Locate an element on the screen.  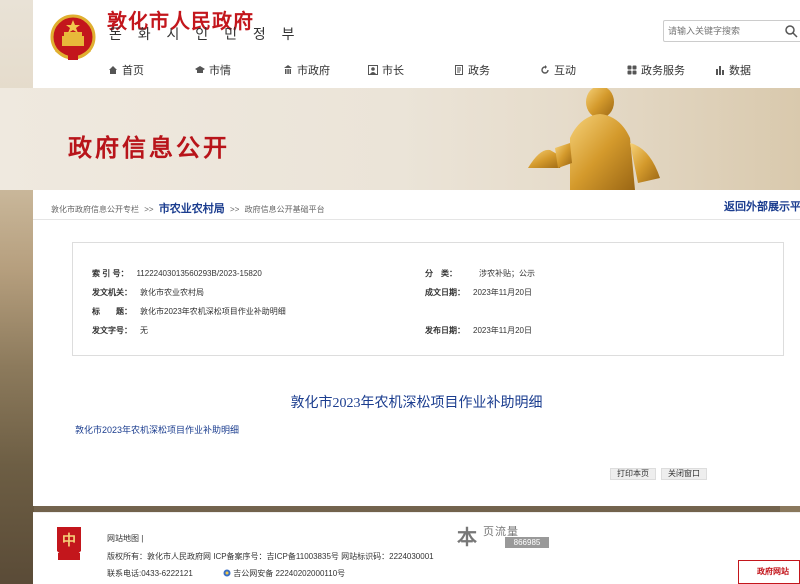
published-date-row: 发布日期： 2023年11月20日 is located at coordinates (478, 330).